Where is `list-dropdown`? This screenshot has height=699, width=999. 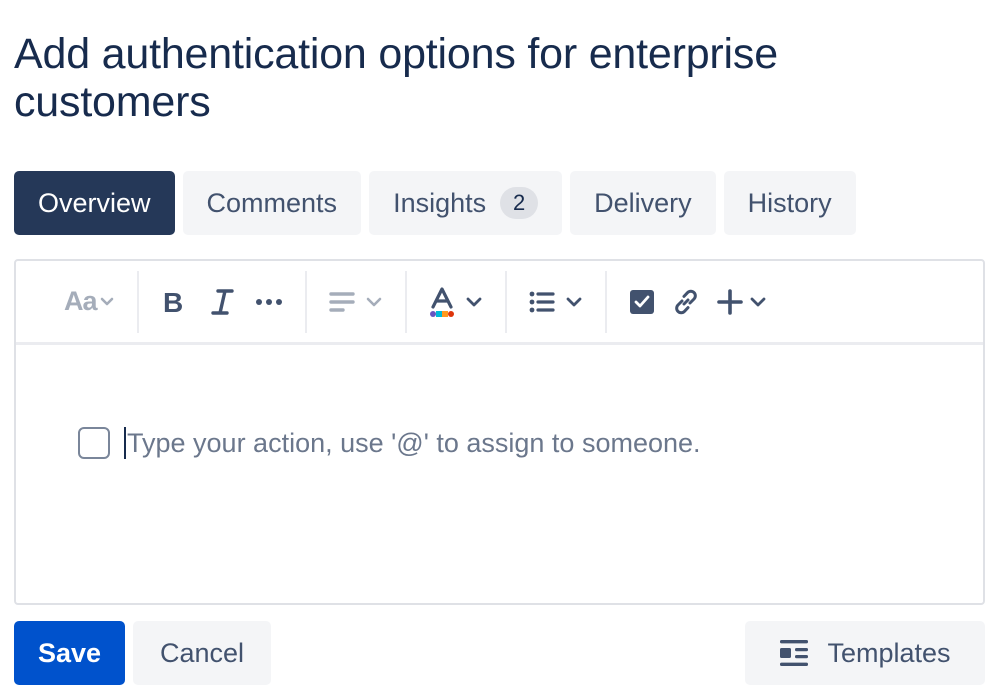
list-dropdown is located at coordinates (556, 302).